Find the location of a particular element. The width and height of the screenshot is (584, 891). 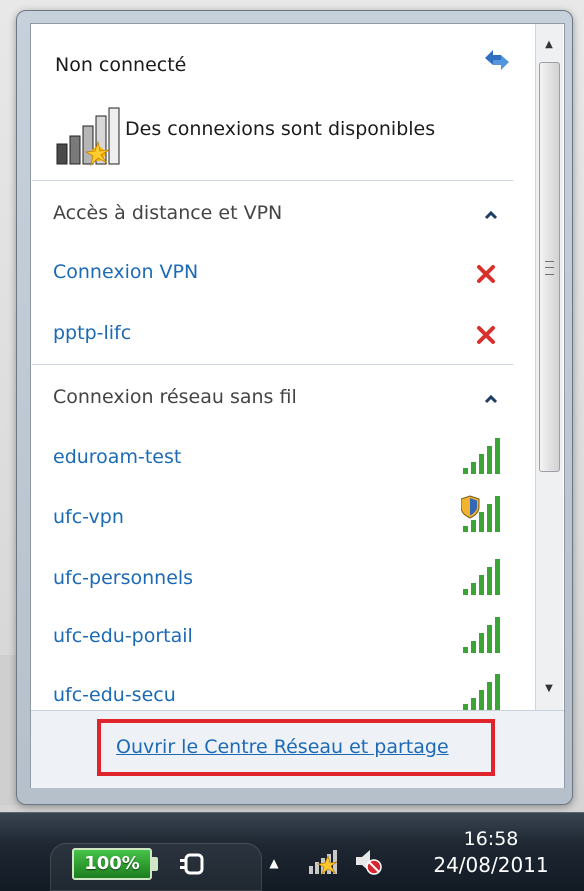

wifi-item-ufc-edu-secu: ufc-edu-secu is located at coordinates (114, 695).